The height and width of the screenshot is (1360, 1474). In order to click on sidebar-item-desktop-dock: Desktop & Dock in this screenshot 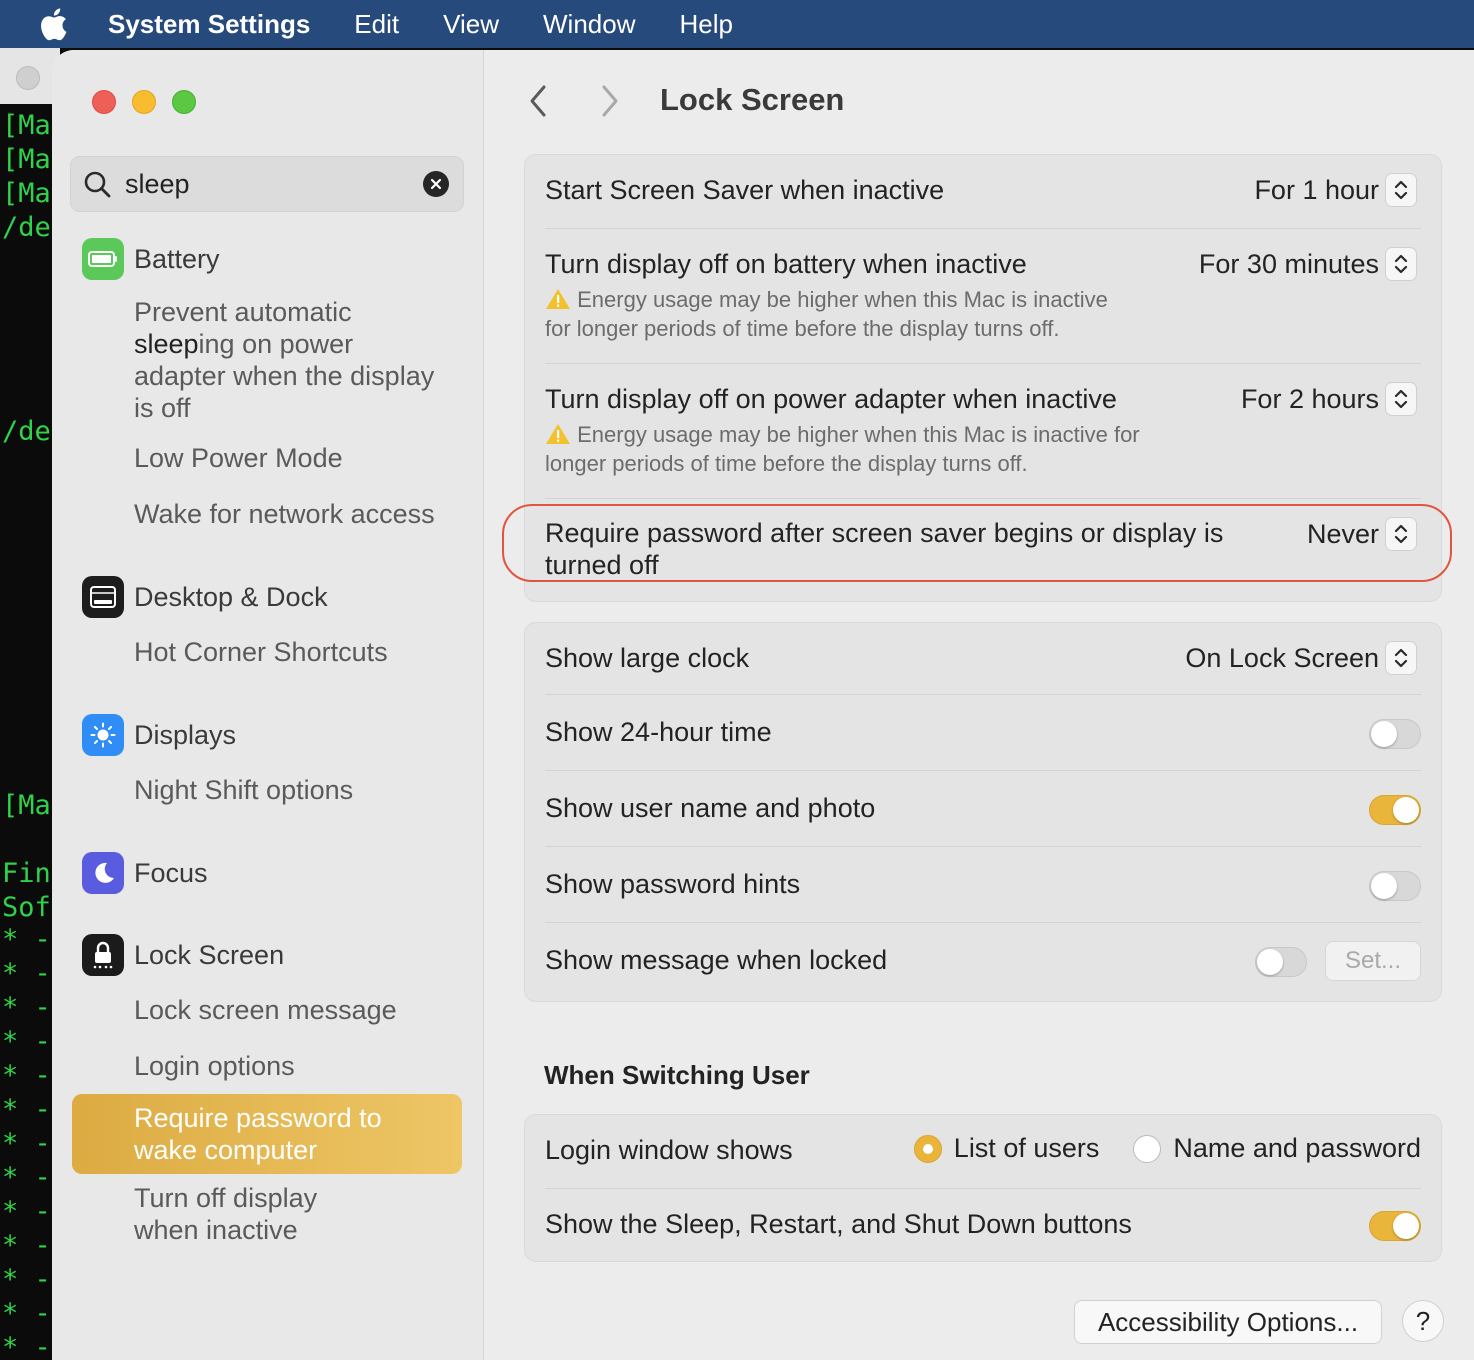, I will do `click(205, 597)`.